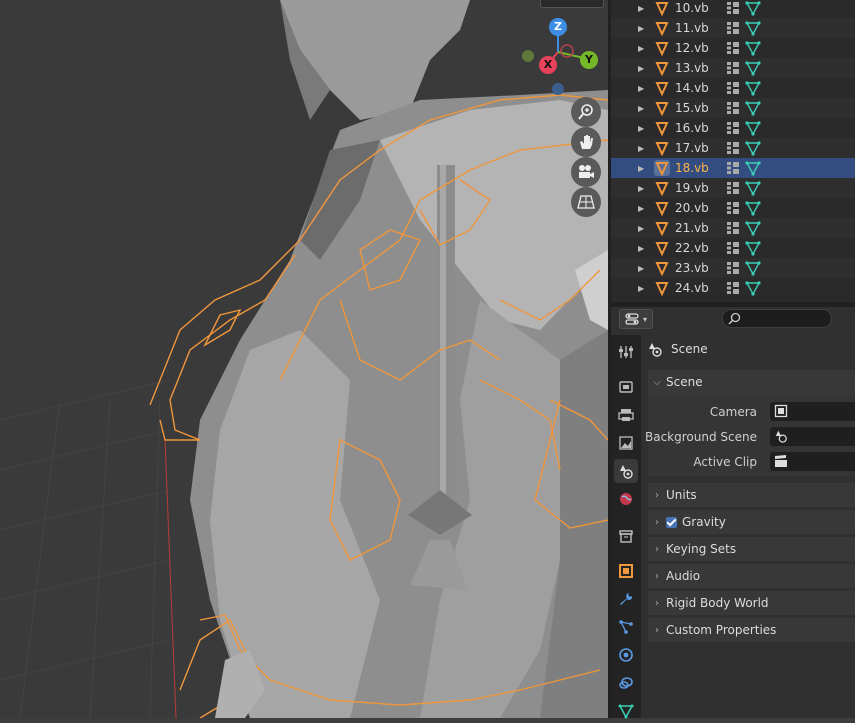 The image size is (855, 723). Describe the element at coordinates (692, 188) in the screenshot. I see `outliner-item-name: 19.vb` at that location.